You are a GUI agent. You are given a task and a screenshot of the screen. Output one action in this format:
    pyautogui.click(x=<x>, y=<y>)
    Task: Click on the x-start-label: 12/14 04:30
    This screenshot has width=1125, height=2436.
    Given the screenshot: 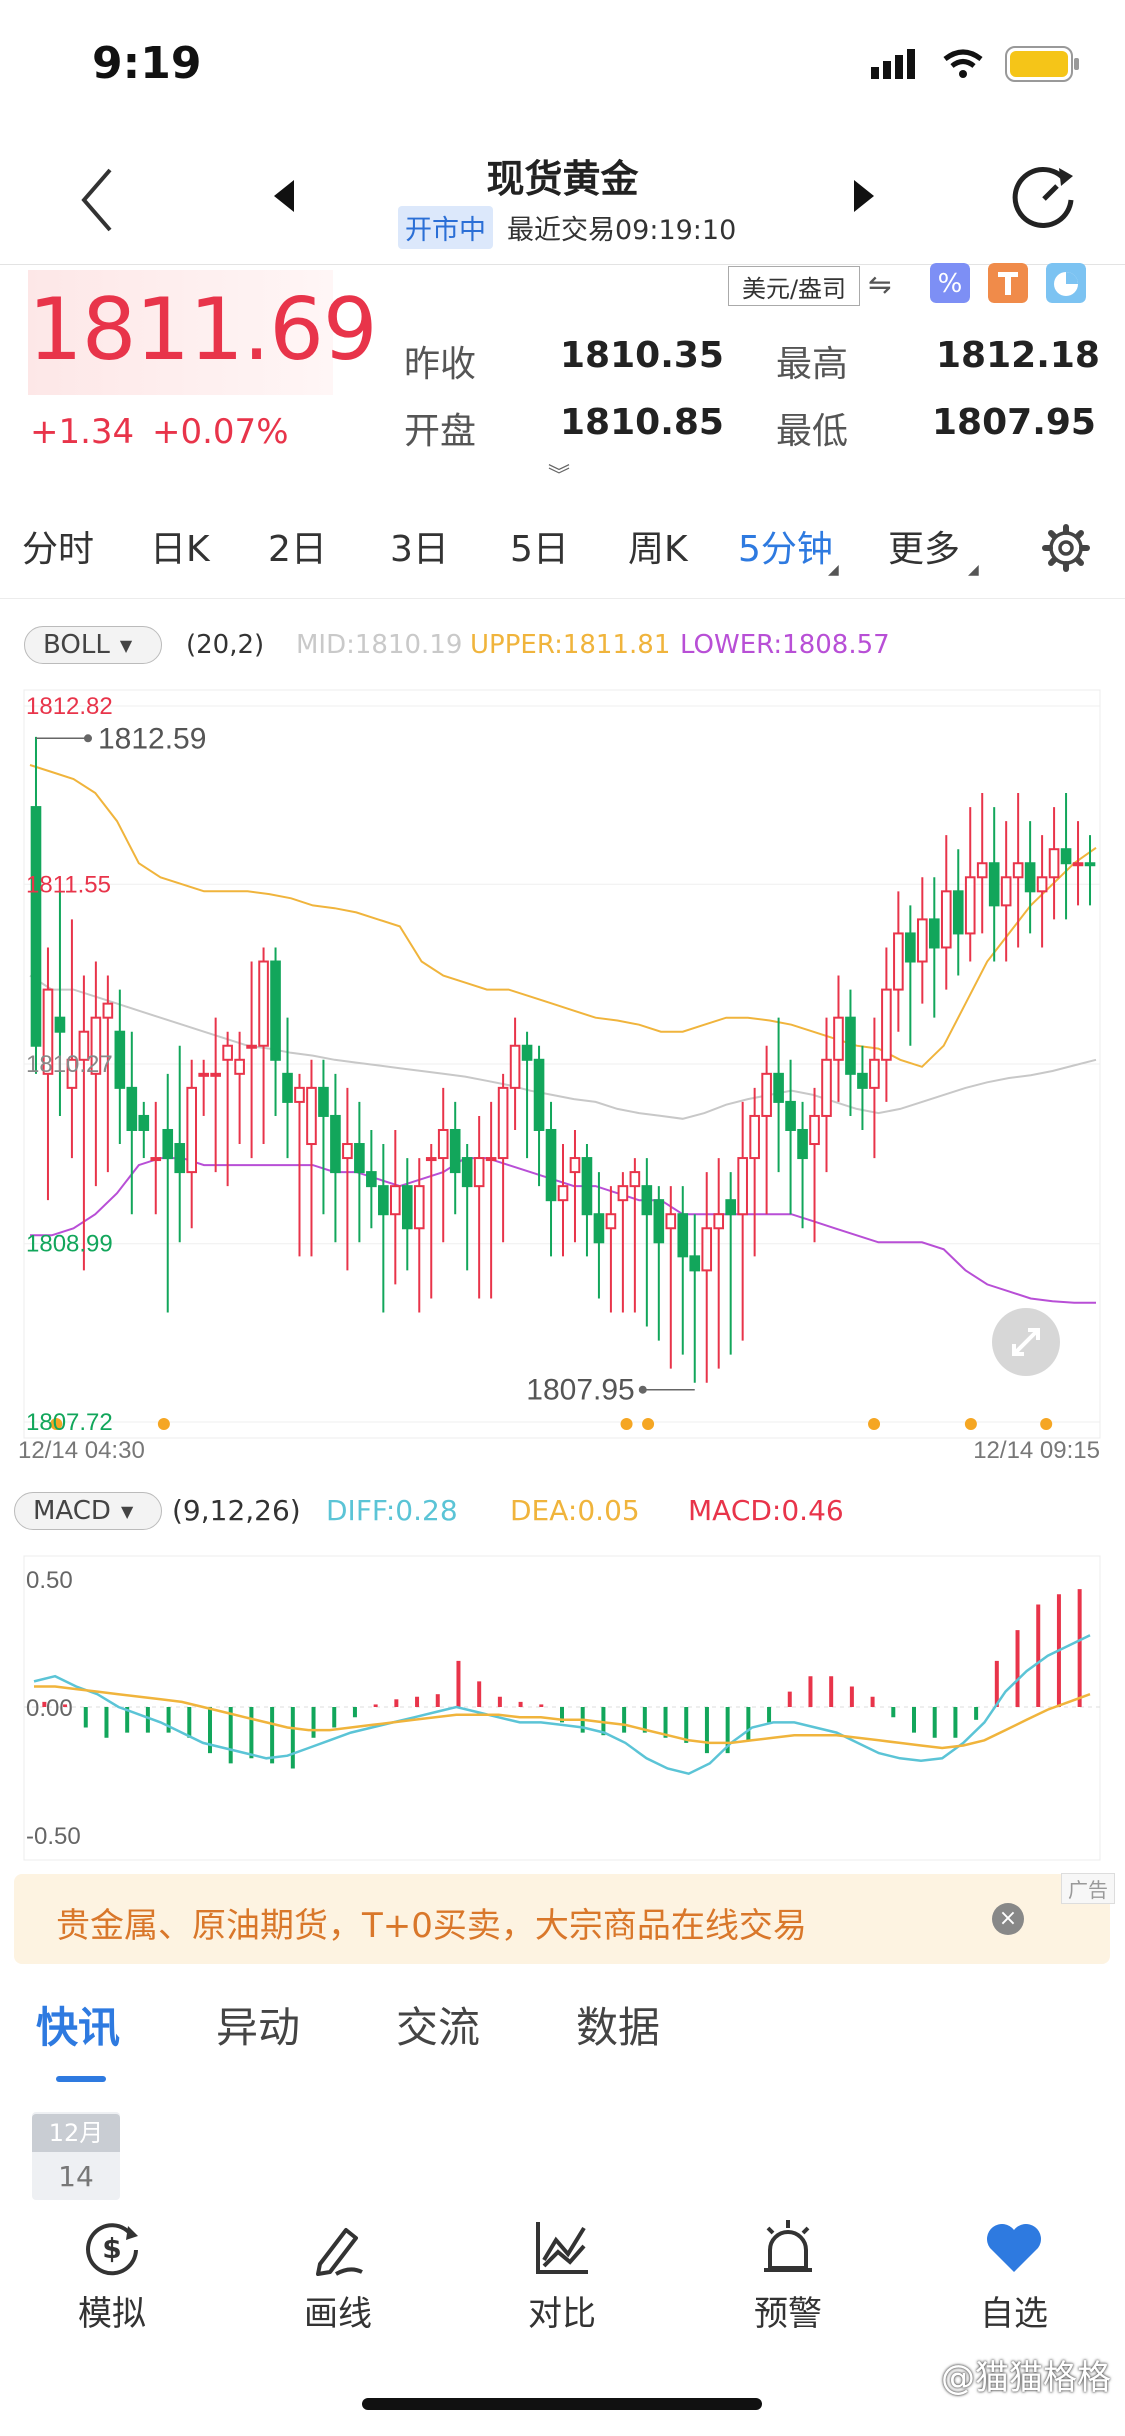 What is the action you would take?
    pyautogui.click(x=81, y=1448)
    